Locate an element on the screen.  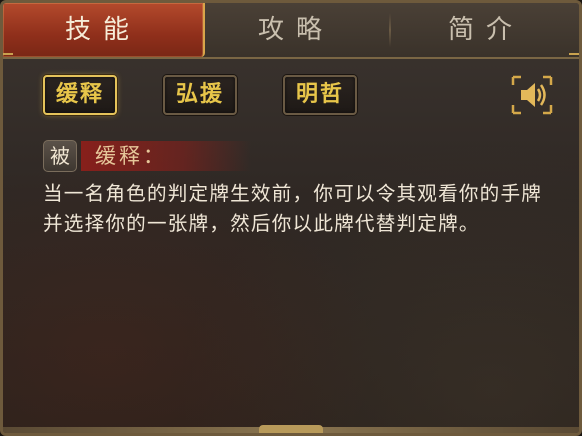
passive-skill-badge: 被 is located at coordinates (60, 156).